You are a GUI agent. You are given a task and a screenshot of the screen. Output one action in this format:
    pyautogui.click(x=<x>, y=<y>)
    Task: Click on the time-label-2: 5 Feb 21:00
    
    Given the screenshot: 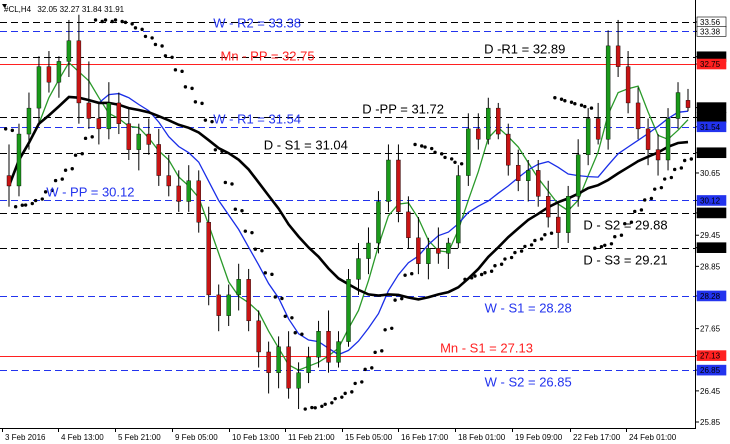 What is the action you would take?
    pyautogui.click(x=139, y=437)
    